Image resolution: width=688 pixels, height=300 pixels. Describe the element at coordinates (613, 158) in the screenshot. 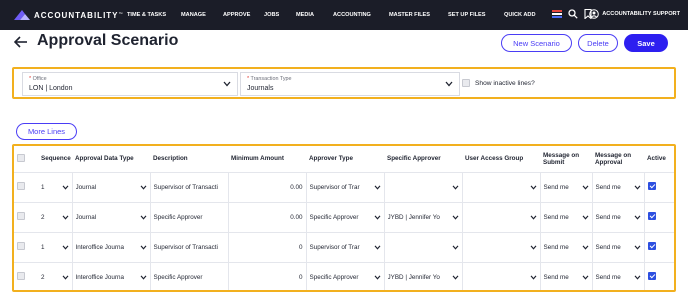

I see `header-message-on-approval: Message on Approval` at that location.